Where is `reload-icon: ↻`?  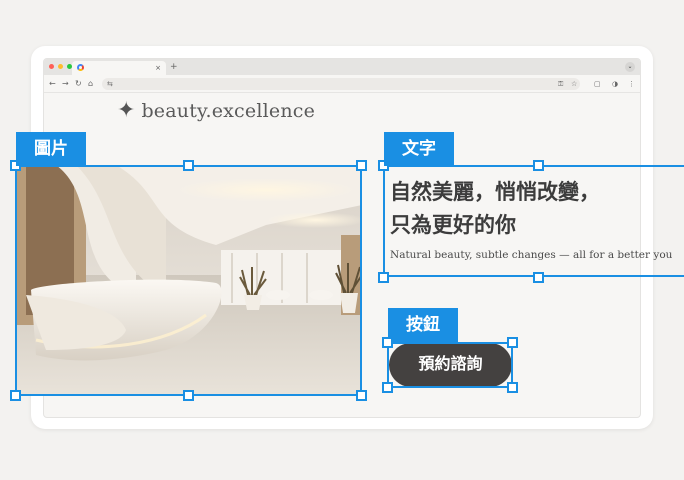
reload-icon: ↻ is located at coordinates (78, 84).